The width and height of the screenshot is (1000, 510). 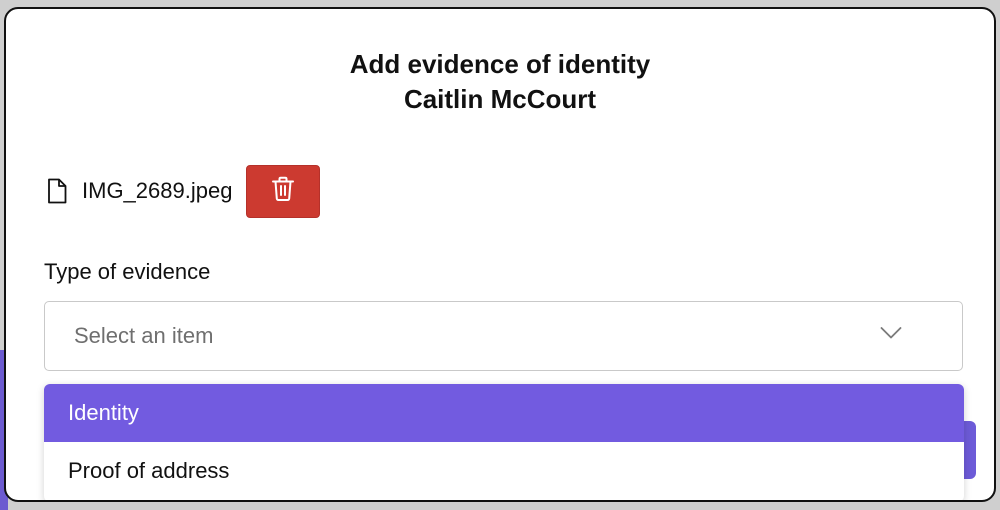 I want to click on select-placeholder: Select an item, so click(x=144, y=335).